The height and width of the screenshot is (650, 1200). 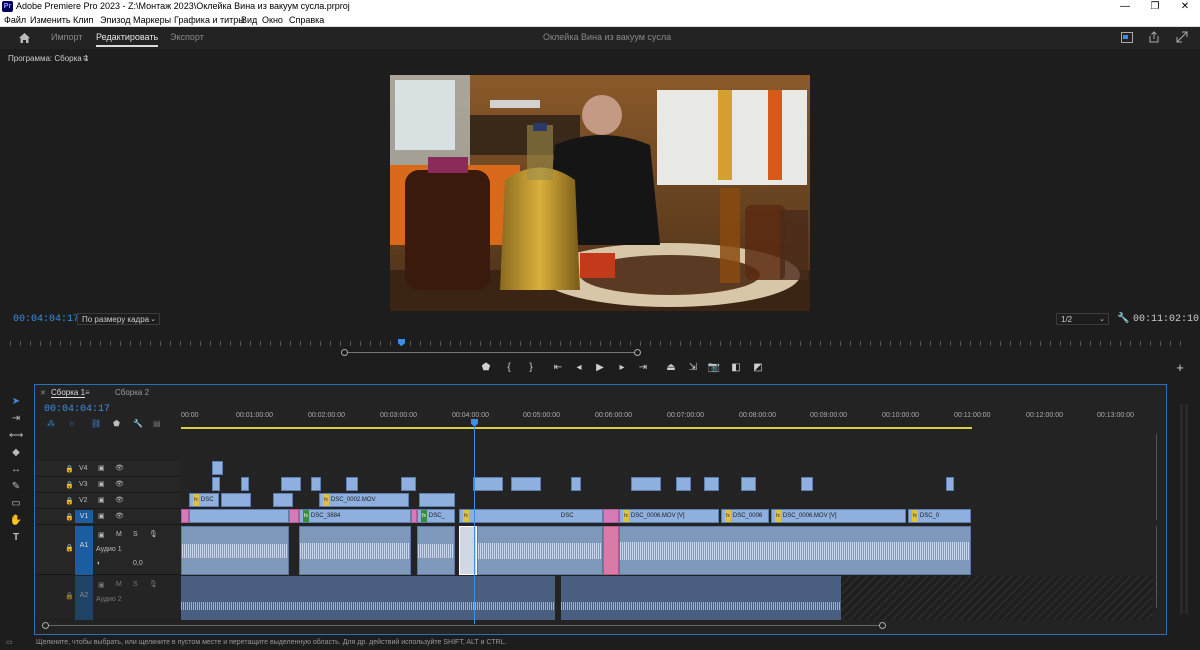 What do you see at coordinates (83, 20) in the screenshot?
I see `menu-clip: Клип` at bounding box center [83, 20].